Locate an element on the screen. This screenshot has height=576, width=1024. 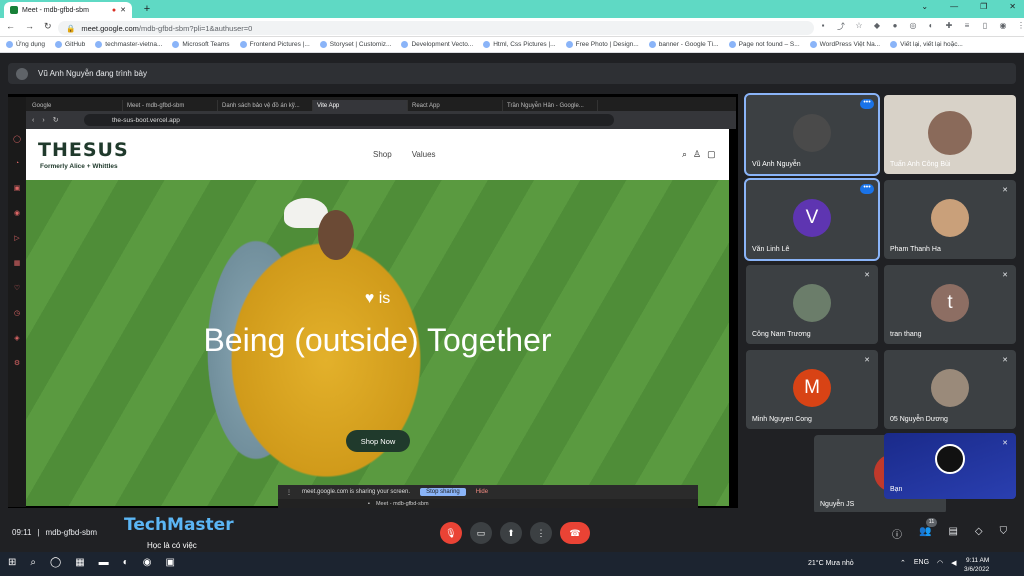
chat-icon: ▤ is located at coordinates (952, 533).